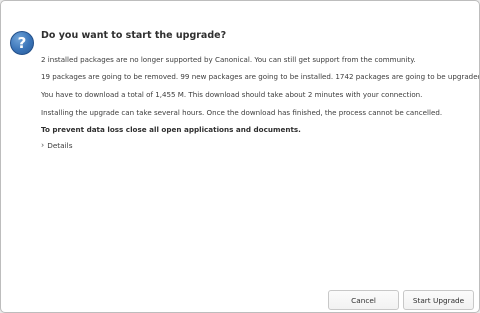 The width and height of the screenshot is (480, 313). I want to click on dialog-title: Do you want to start the upgrade?, so click(134, 35).